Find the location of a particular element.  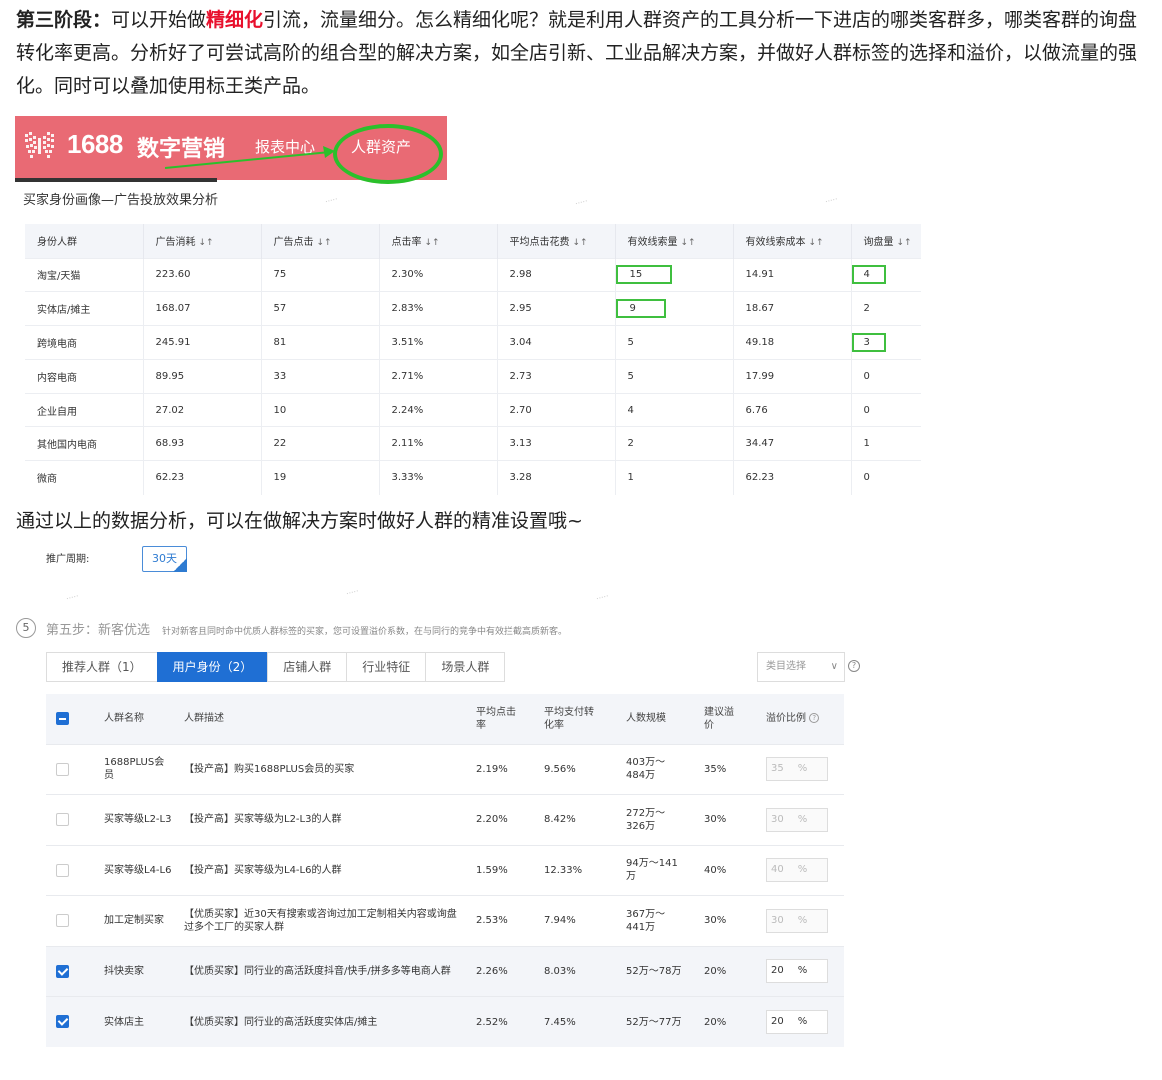

arrow-annotation-icon is located at coordinates (250, 157).